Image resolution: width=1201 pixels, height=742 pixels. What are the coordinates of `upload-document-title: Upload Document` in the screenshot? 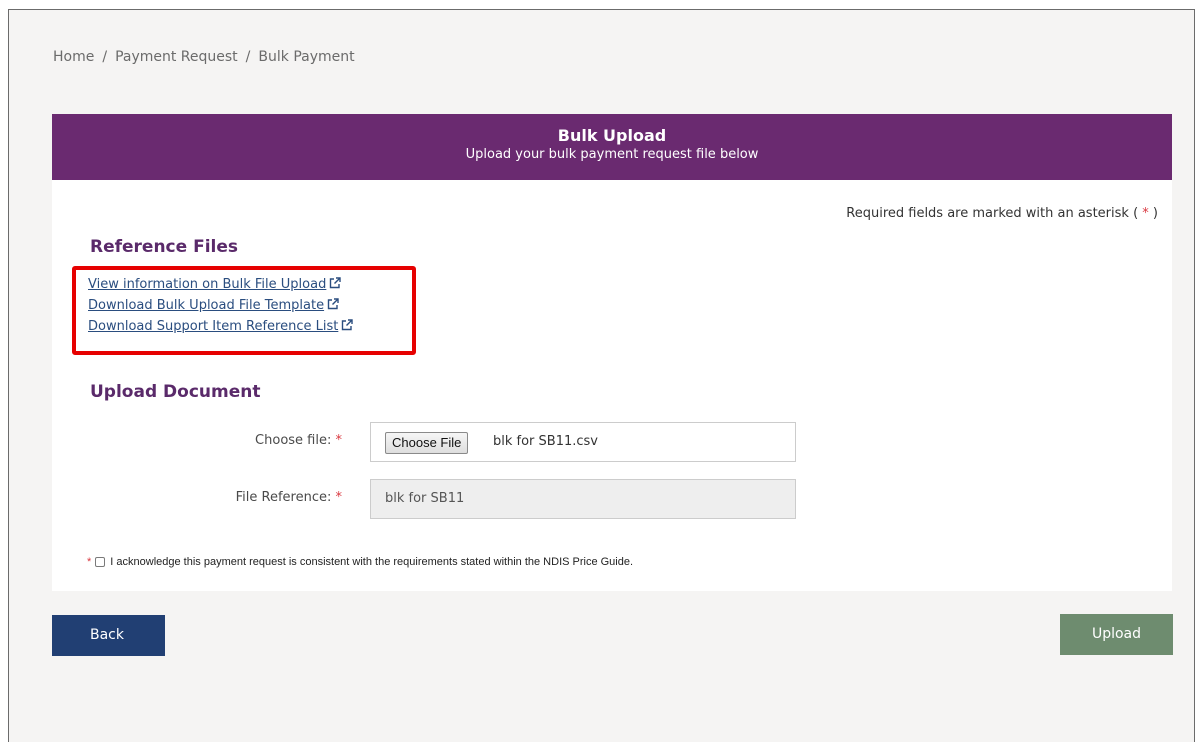 It's located at (175, 392).